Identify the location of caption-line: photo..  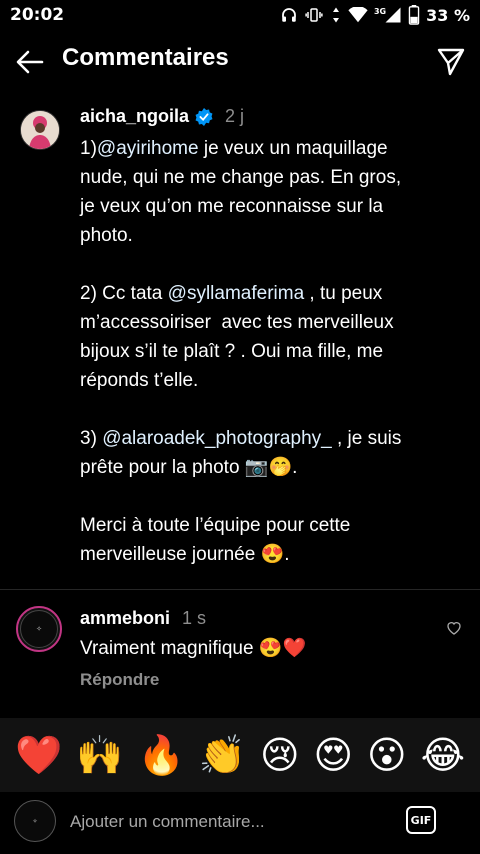
(266, 235).